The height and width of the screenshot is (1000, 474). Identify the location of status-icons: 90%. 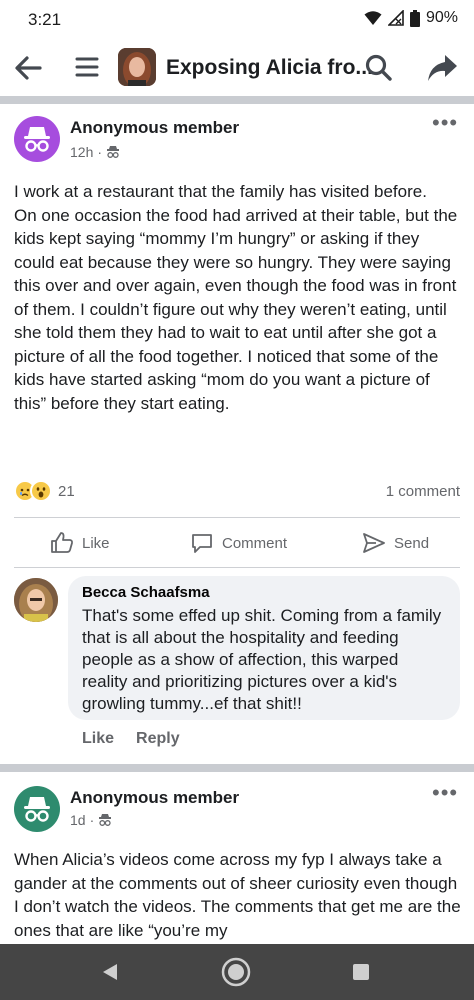
(411, 18).